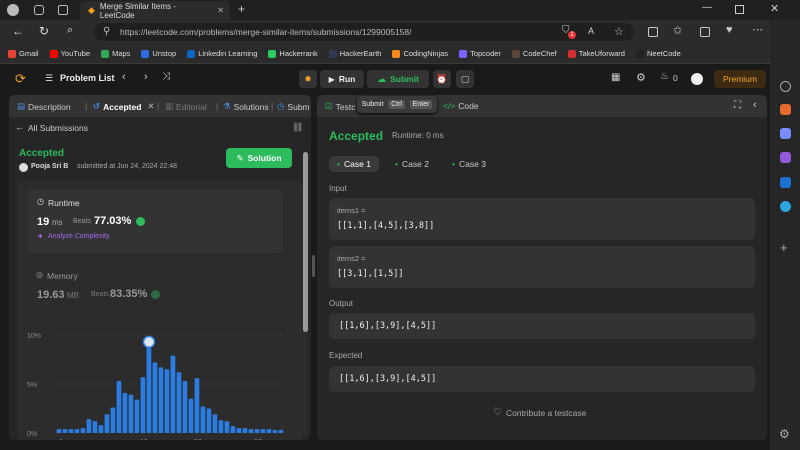  I want to click on bookmark-item: NeetCode, so click(658, 53).